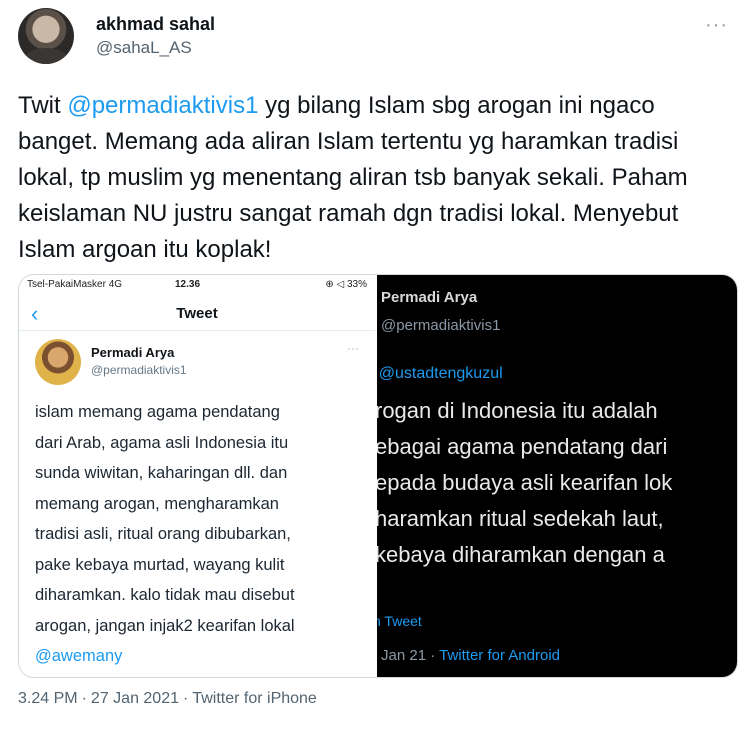 The image size is (750, 734). Describe the element at coordinates (161, 473) in the screenshot. I see `quoted-line: sunda wiwitan, kaharingan dll. dan` at that location.